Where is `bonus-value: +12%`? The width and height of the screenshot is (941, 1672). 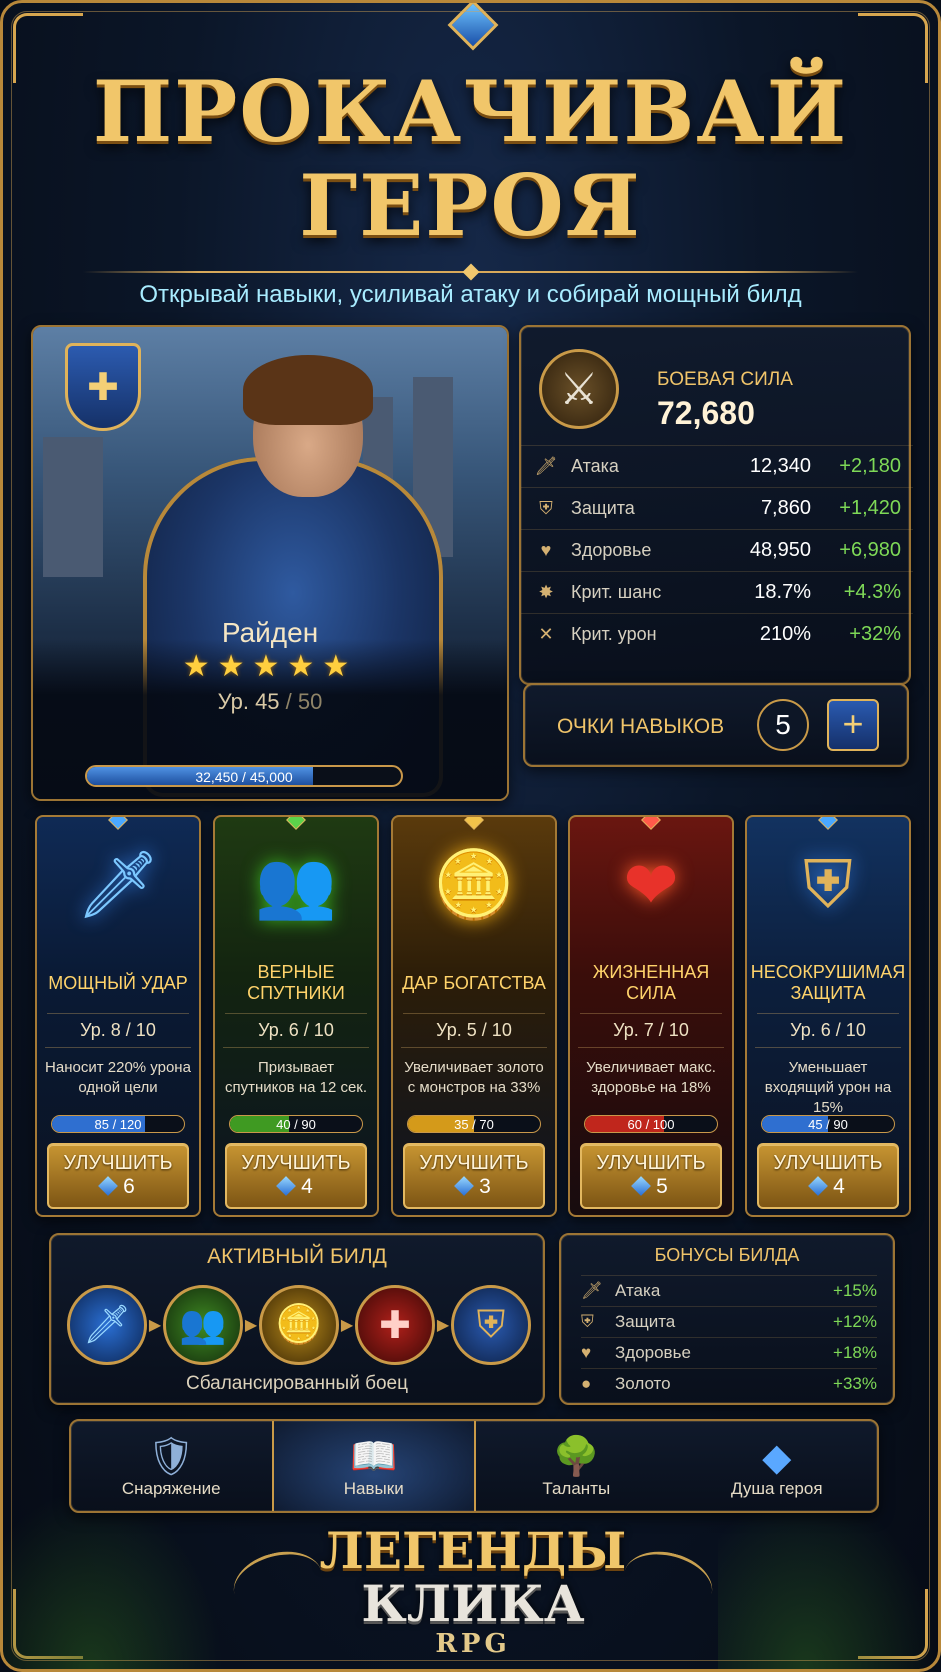 bonus-value: +12% is located at coordinates (855, 1321).